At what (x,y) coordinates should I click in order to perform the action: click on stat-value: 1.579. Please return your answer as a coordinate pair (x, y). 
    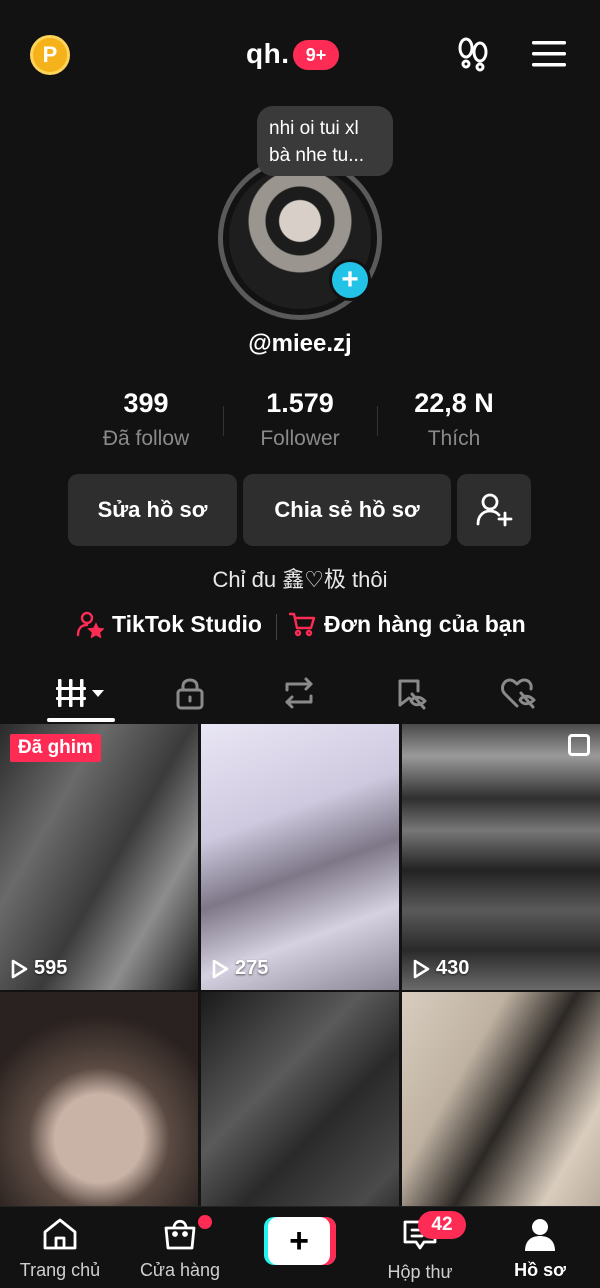
    Looking at the image, I should click on (300, 403).